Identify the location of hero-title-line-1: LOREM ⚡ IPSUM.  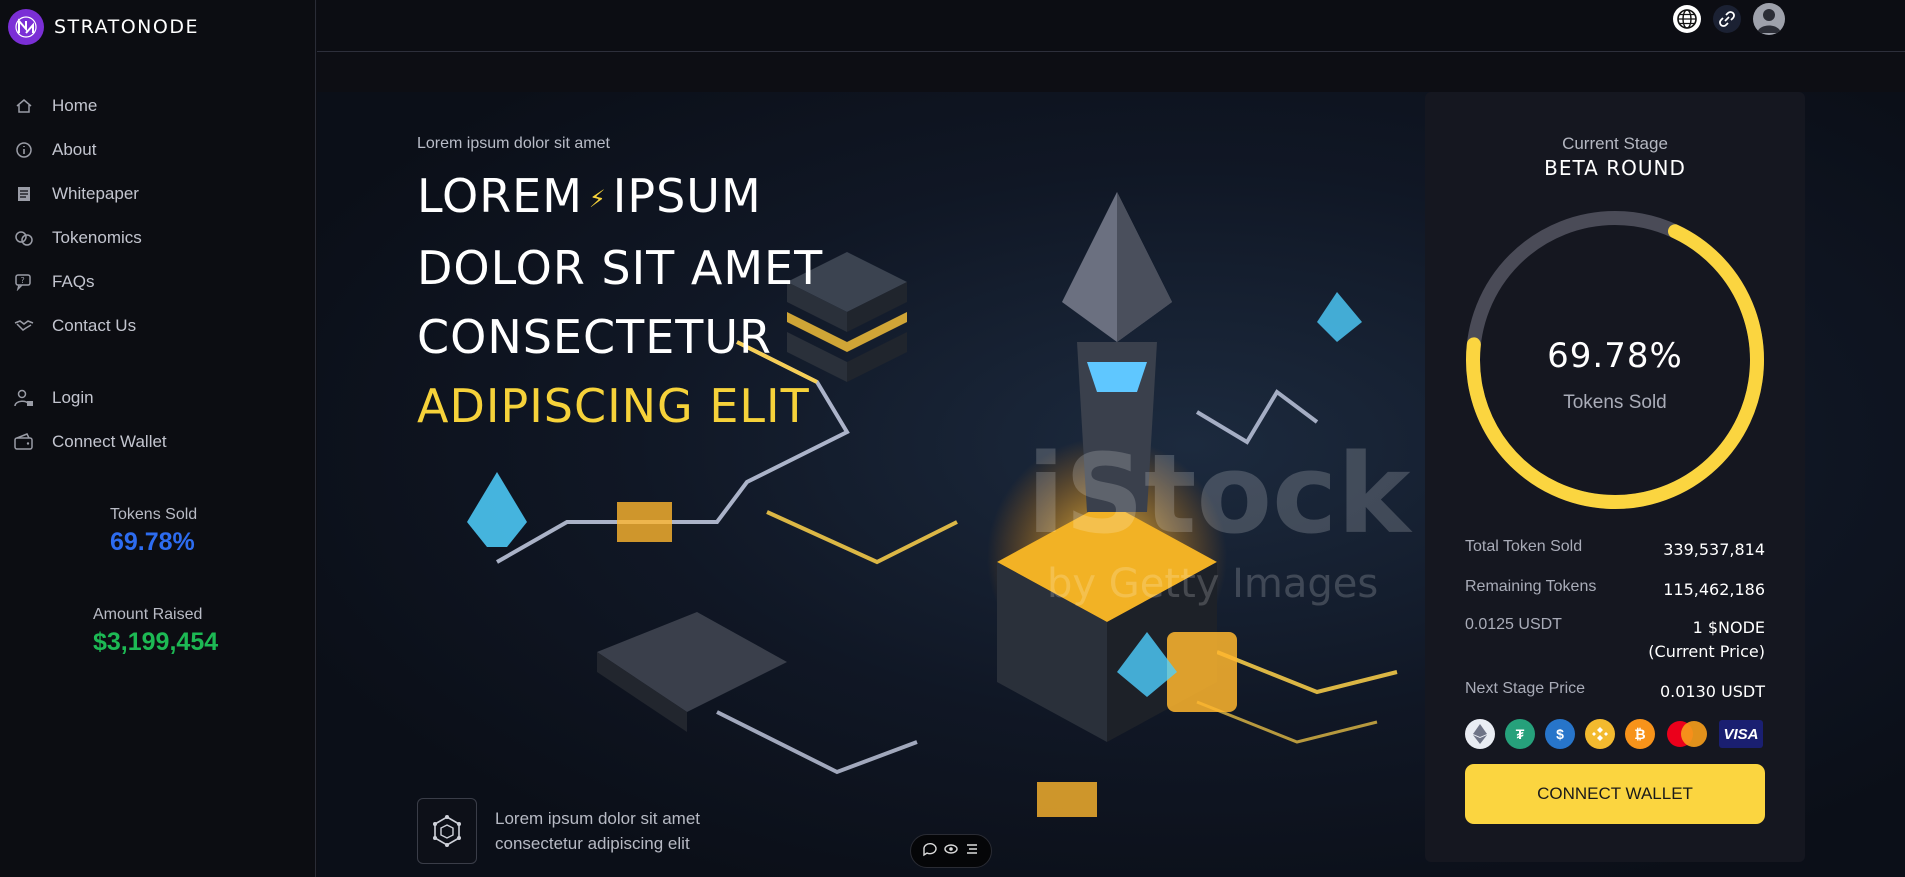
(589, 196).